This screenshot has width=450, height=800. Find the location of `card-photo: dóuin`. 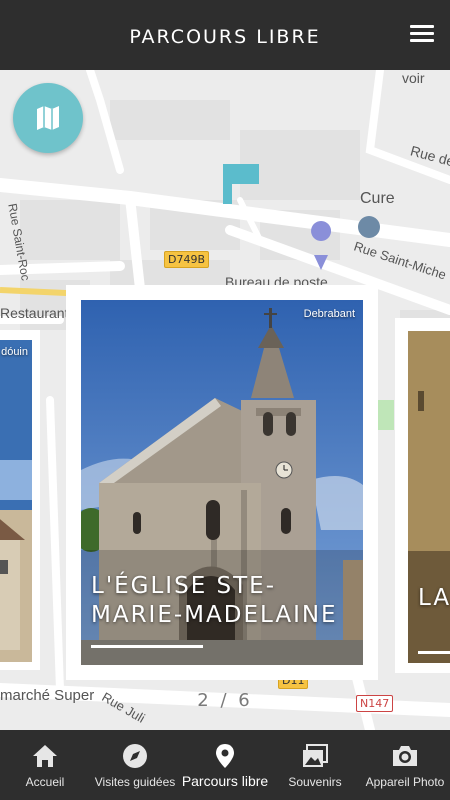

card-photo: dóuin is located at coordinates (16, 501).